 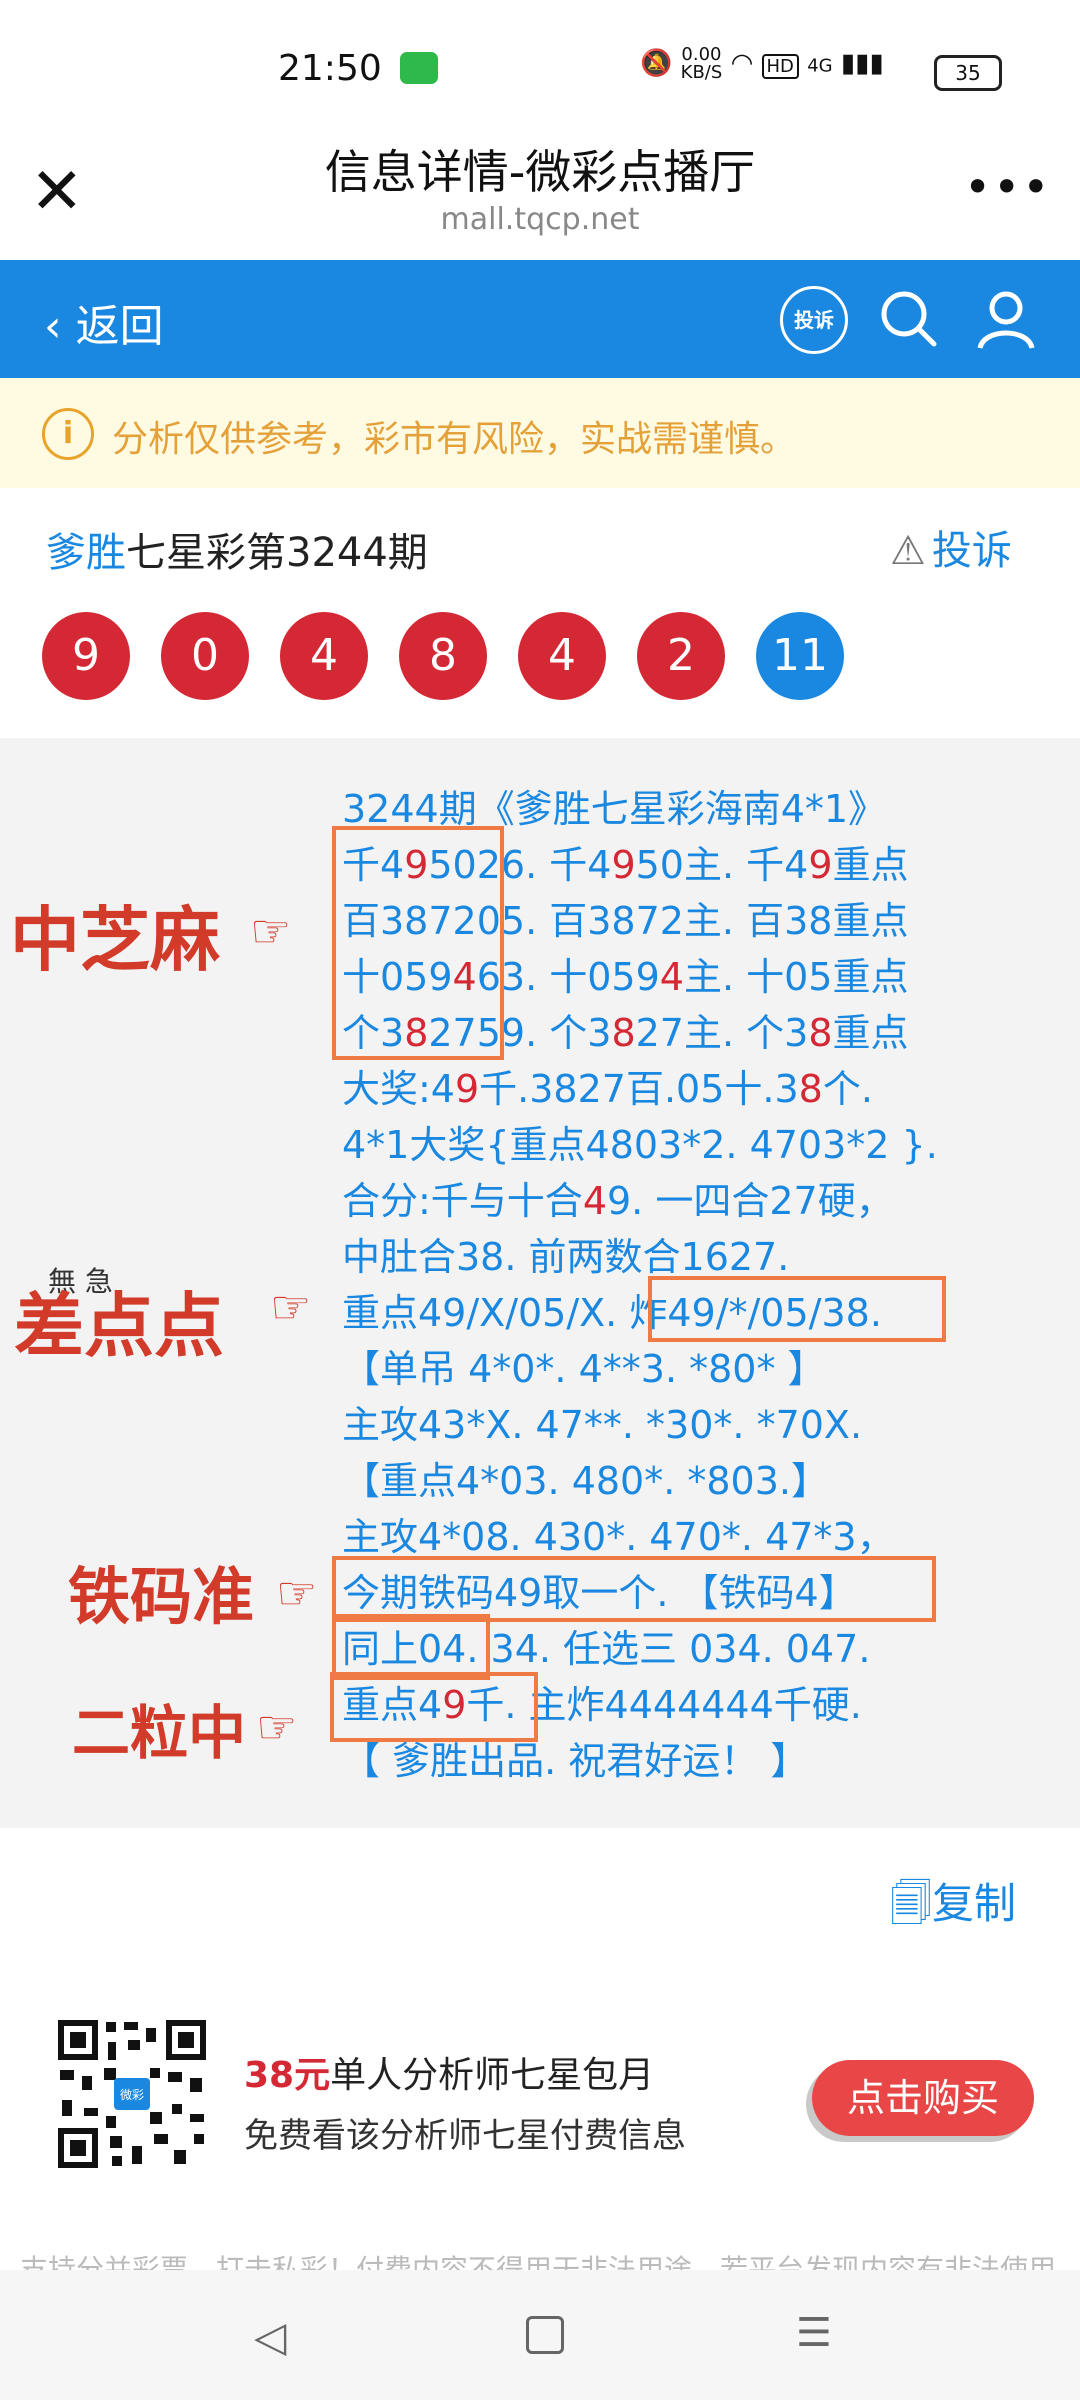 What do you see at coordinates (443, 656) in the screenshot?
I see `result-ball: 8` at bounding box center [443, 656].